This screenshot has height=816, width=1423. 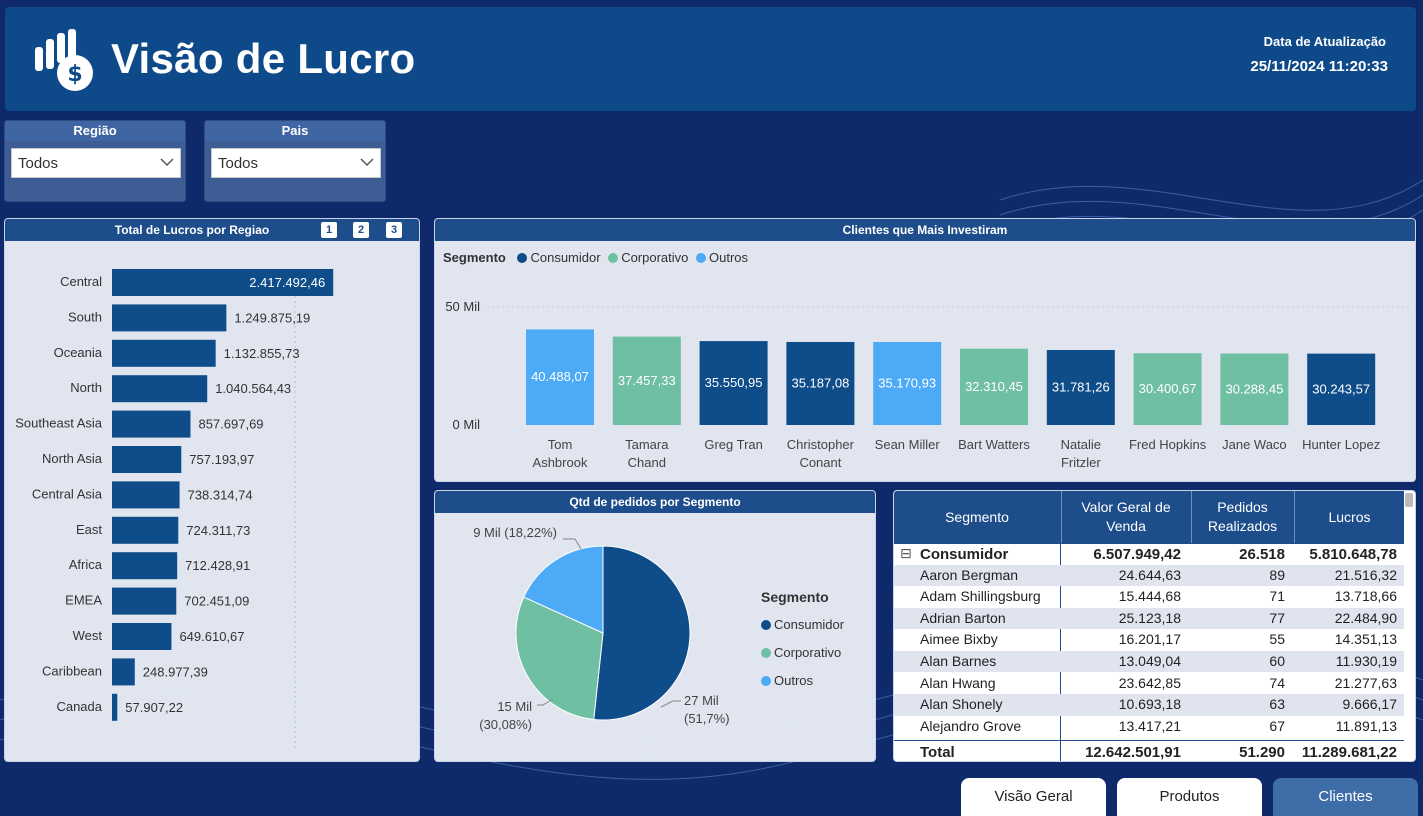 What do you see at coordinates (1149, 618) in the screenshot?
I see `table-row: Adrian Barton 25.123,18 77 22.484,90` at bounding box center [1149, 618].